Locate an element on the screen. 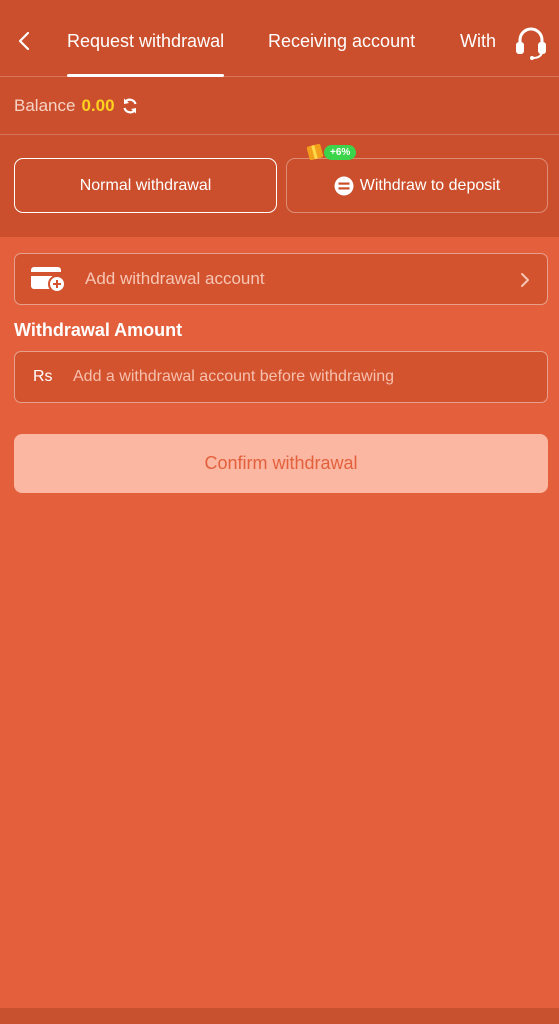  bonus-badge: +6% is located at coordinates (331, 152).